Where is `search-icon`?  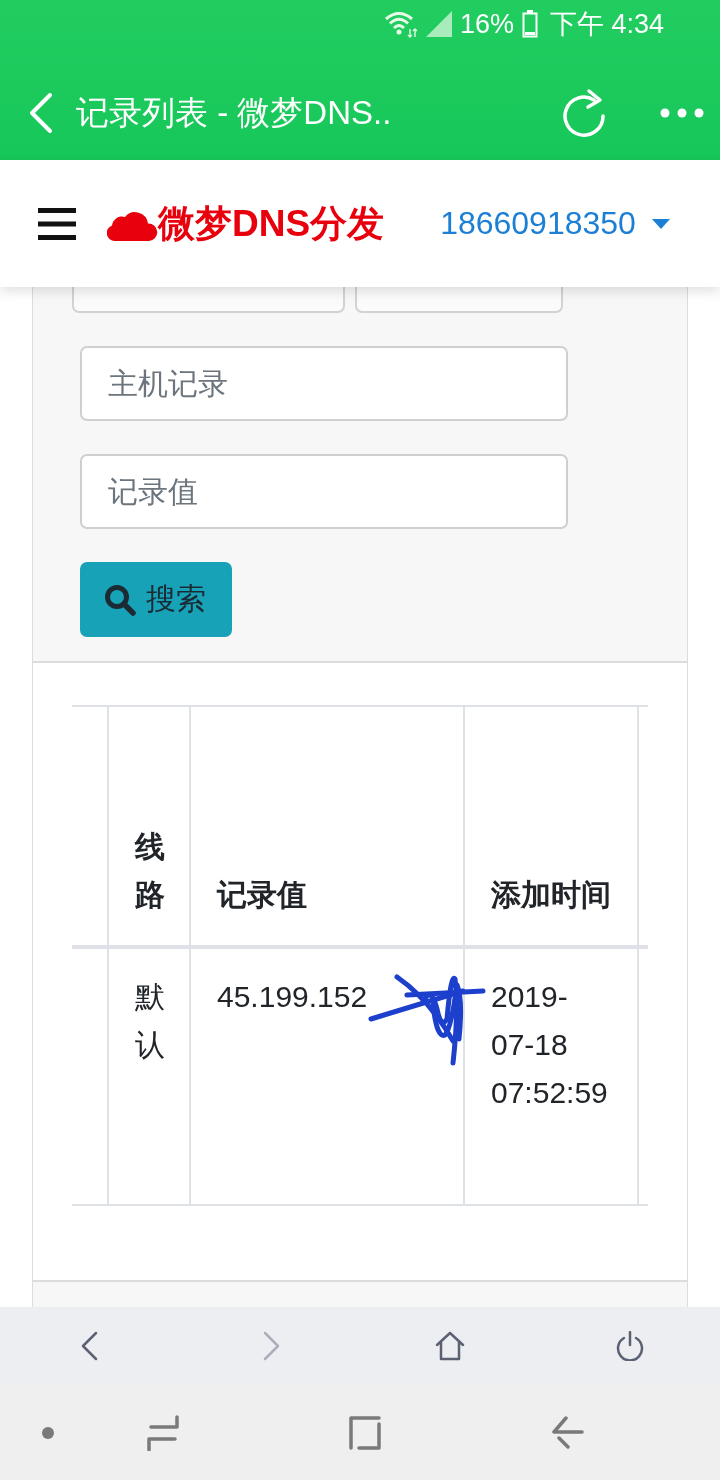 search-icon is located at coordinates (120, 599).